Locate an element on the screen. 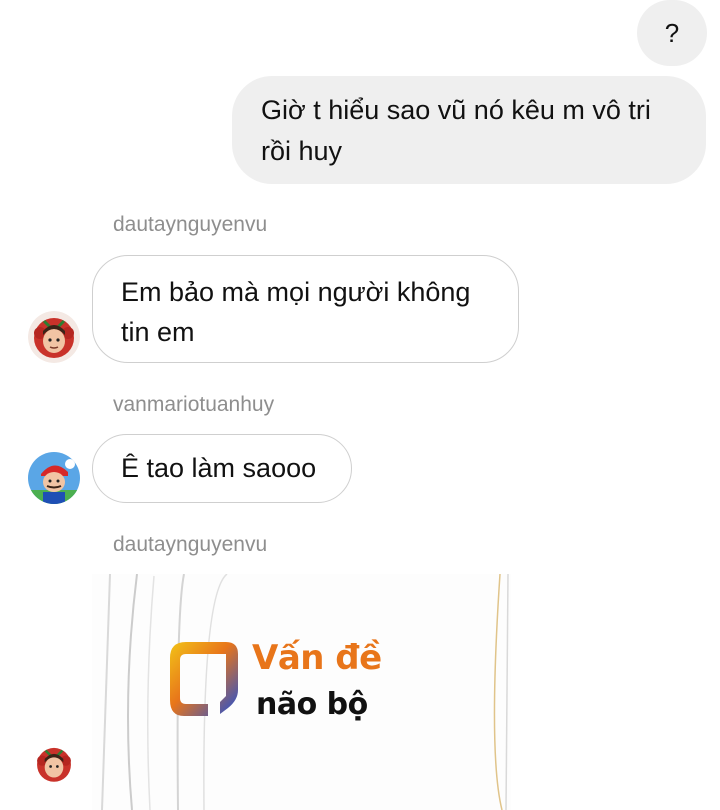 This screenshot has width=720, height=810. outgoing-message-question: ? is located at coordinates (672, 33).